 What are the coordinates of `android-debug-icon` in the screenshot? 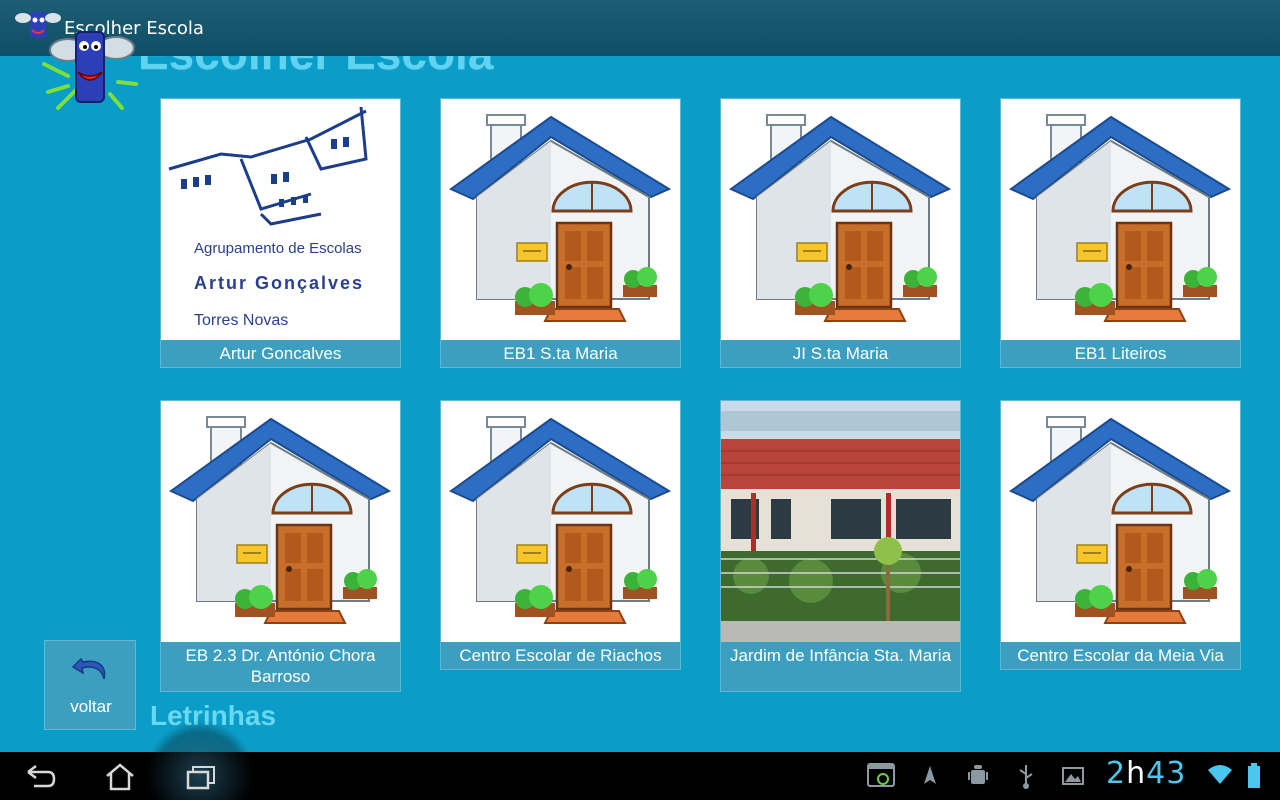 It's located at (978, 774).